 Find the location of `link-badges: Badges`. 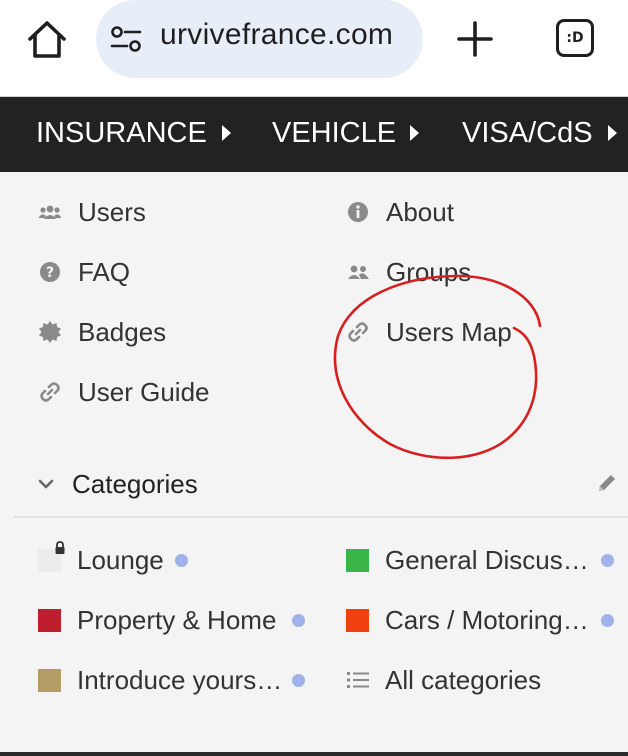

link-badges: Badges is located at coordinates (102, 332).